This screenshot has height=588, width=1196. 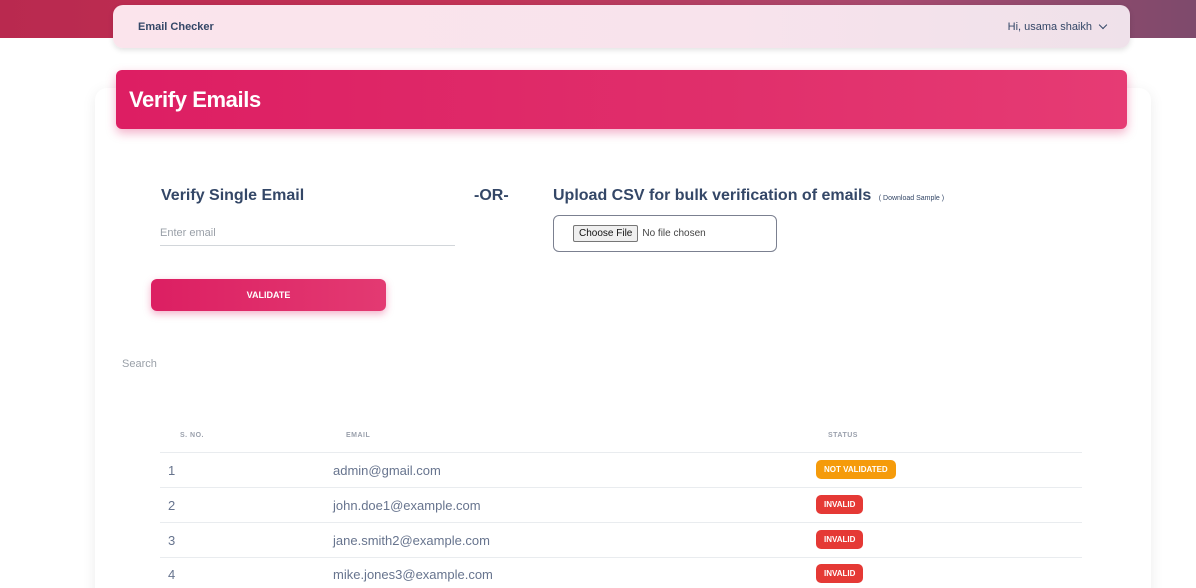 I want to click on row-email: jane.smith2@example.com, so click(x=411, y=540).